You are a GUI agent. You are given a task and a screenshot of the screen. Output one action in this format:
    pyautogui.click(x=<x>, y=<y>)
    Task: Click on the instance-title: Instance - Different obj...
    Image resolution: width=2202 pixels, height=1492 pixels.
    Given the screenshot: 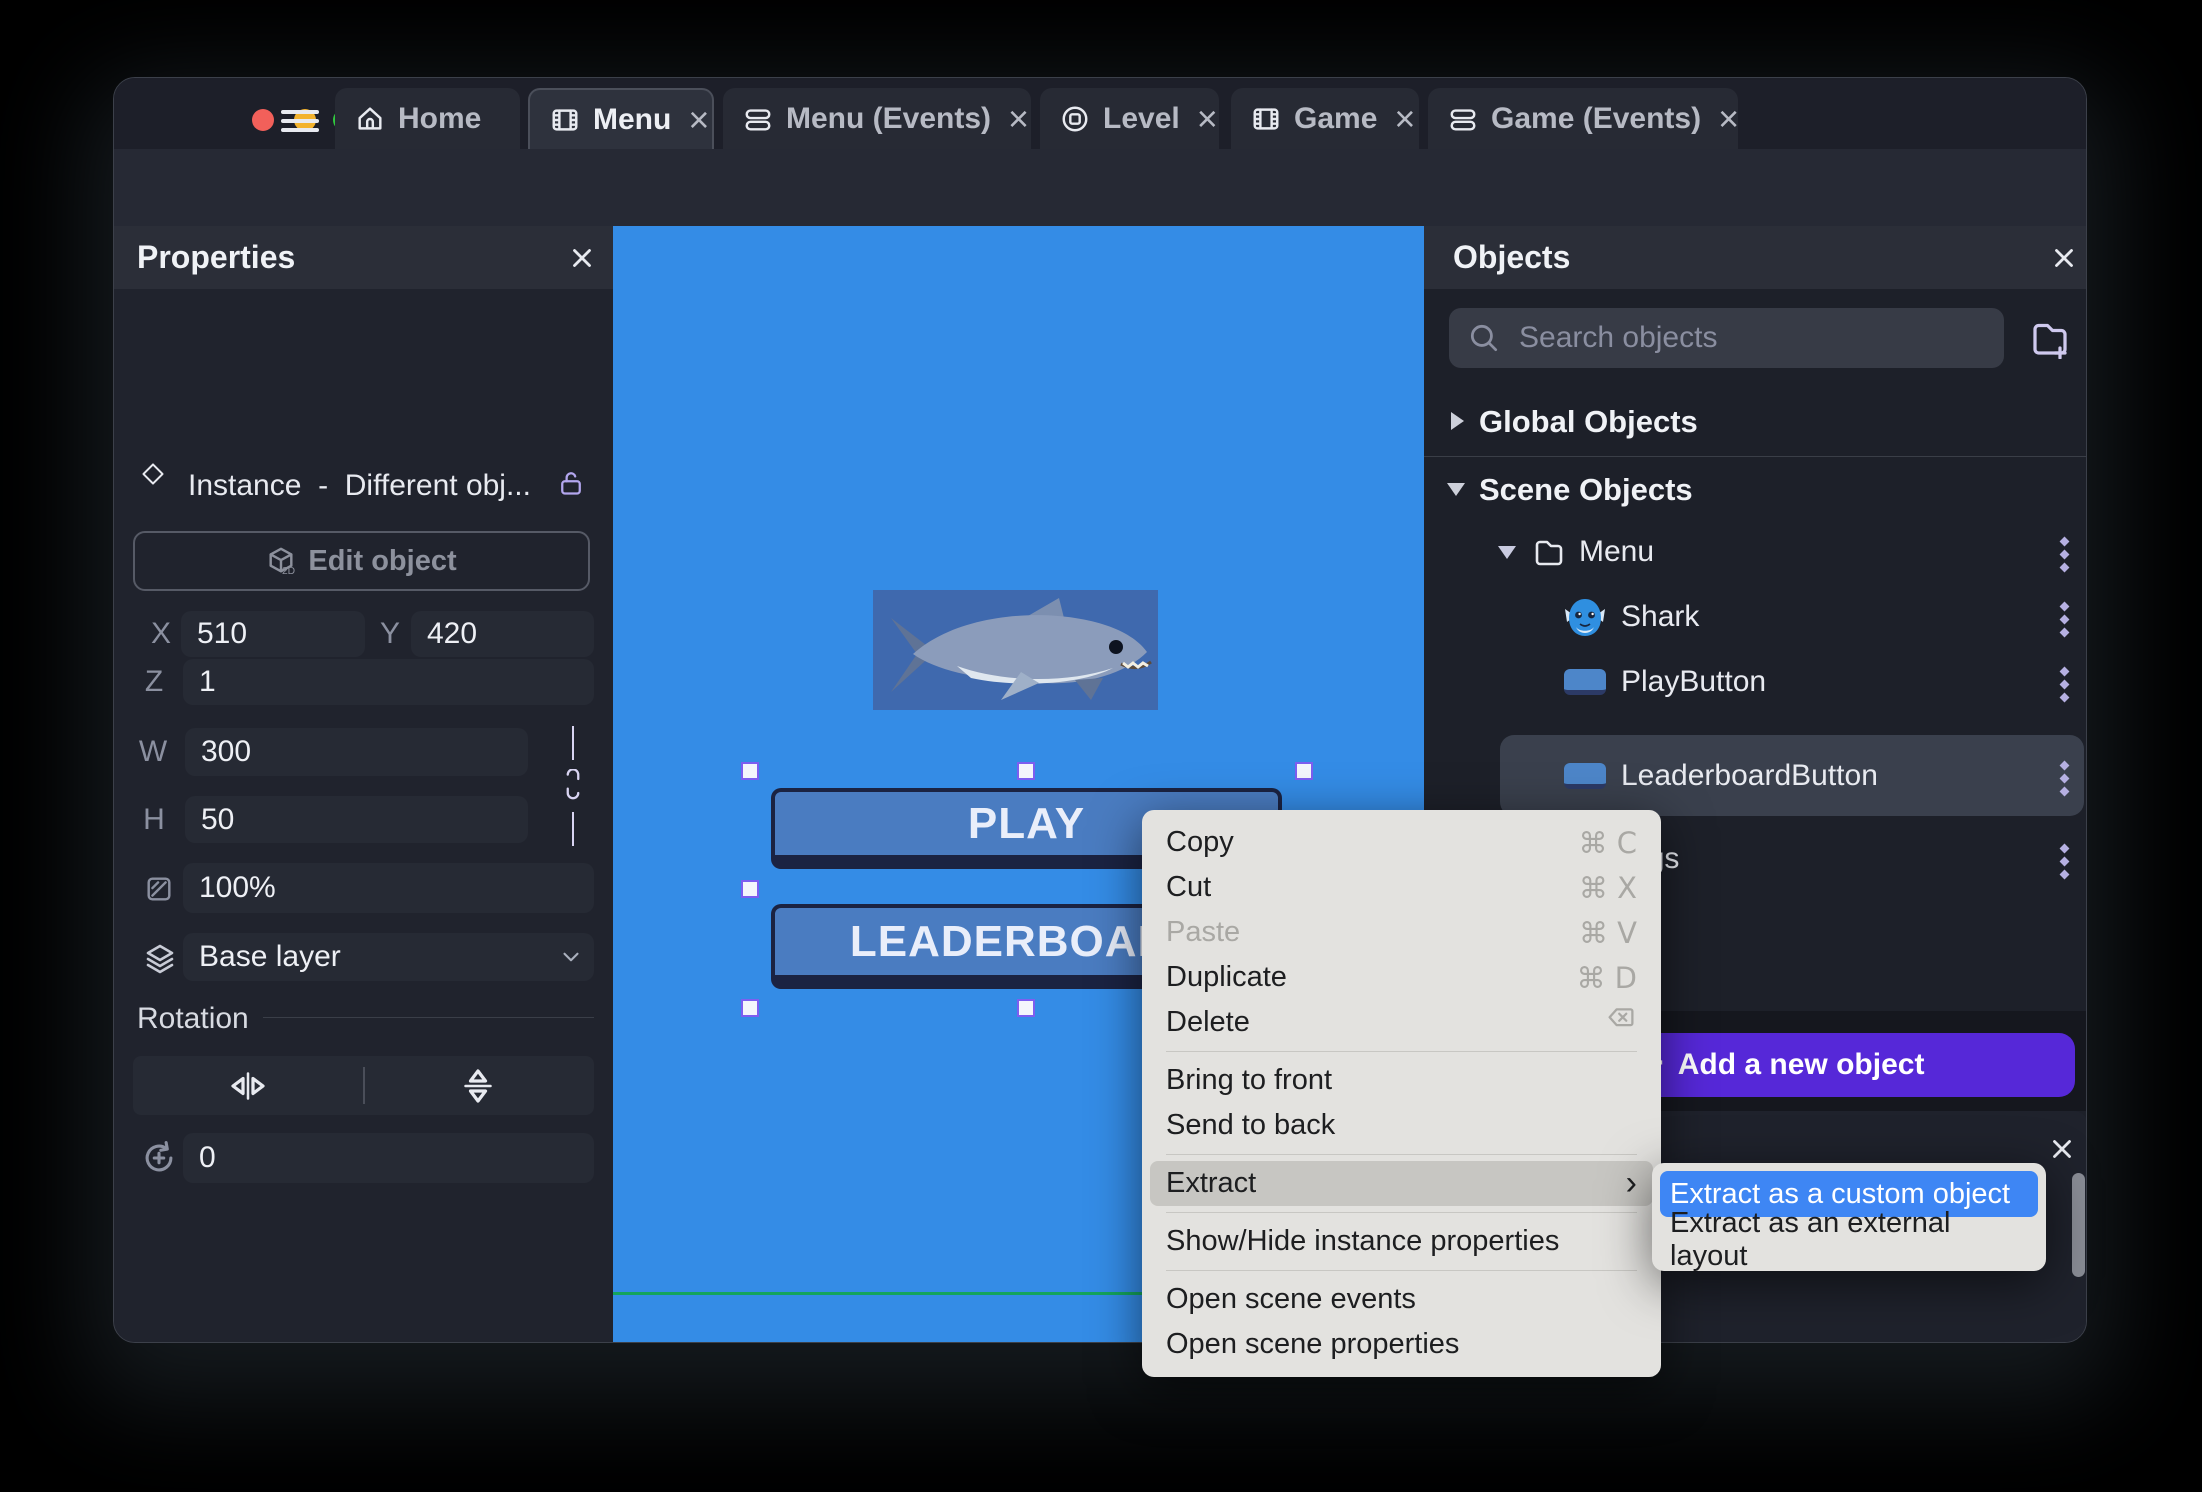 What is the action you would take?
    pyautogui.click(x=359, y=485)
    